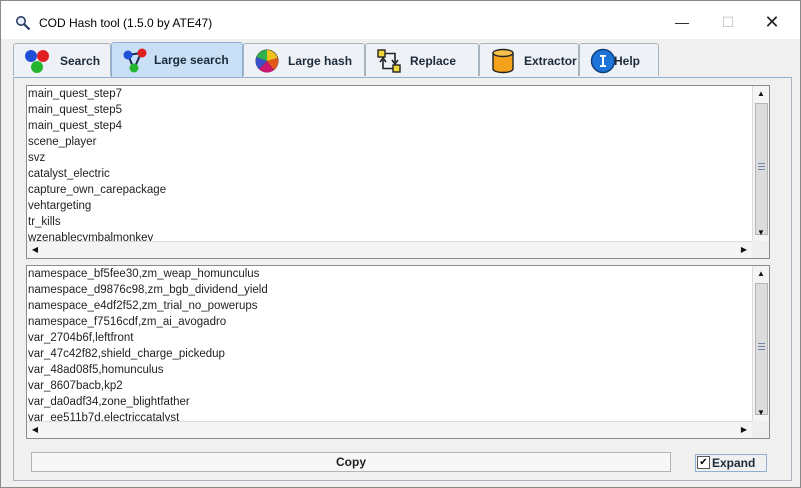  I want to click on help-icon, so click(603, 61).